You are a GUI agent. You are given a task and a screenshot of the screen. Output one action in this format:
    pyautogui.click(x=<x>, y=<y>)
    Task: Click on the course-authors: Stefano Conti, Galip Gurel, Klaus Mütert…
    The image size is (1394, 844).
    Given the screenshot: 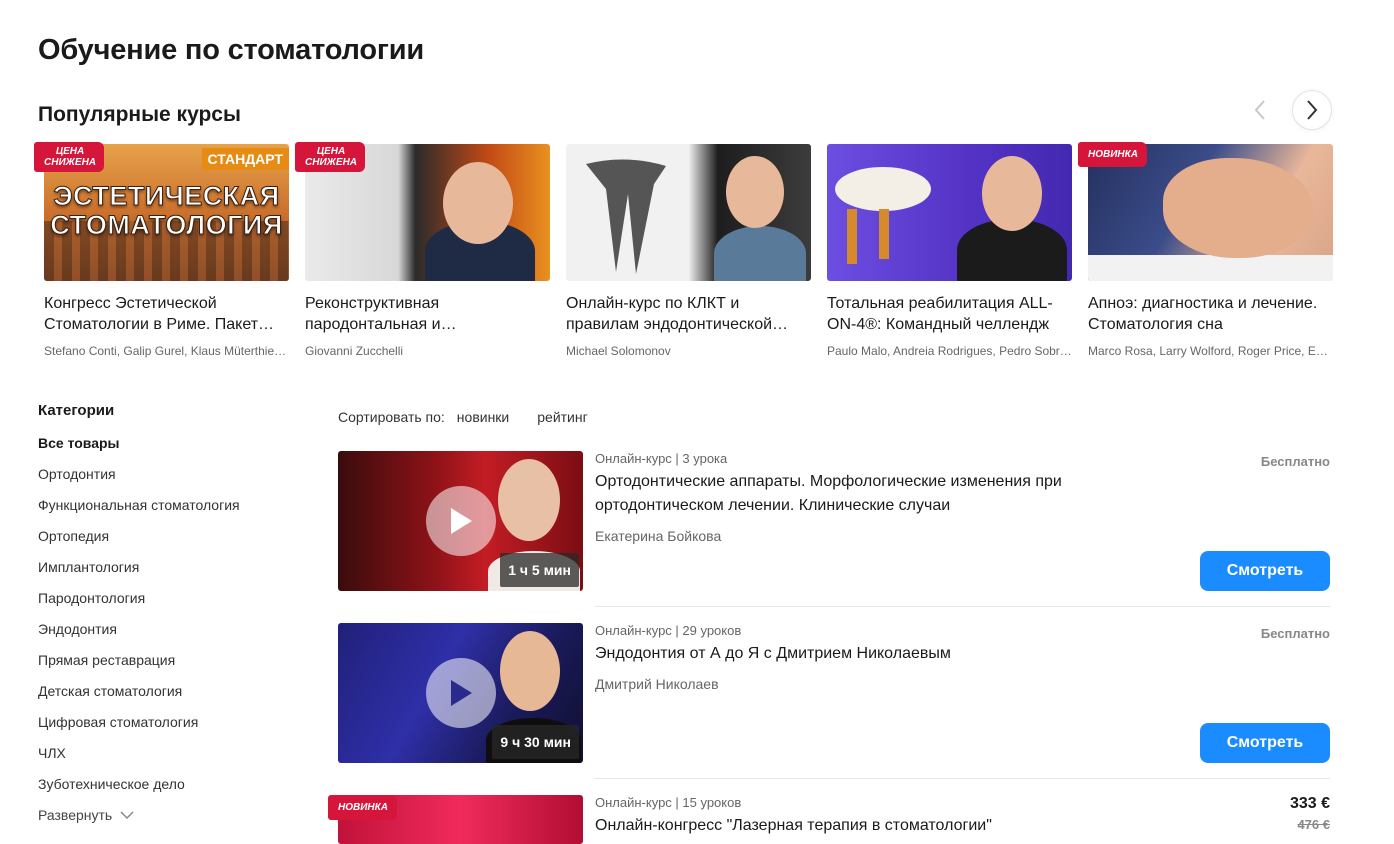 What is the action you would take?
    pyautogui.click(x=166, y=351)
    